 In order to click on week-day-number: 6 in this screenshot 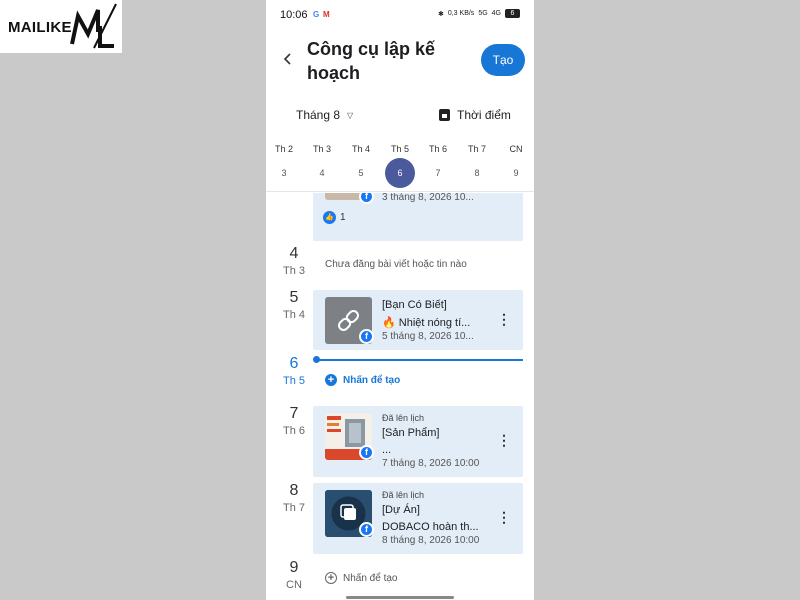, I will do `click(400, 173)`.